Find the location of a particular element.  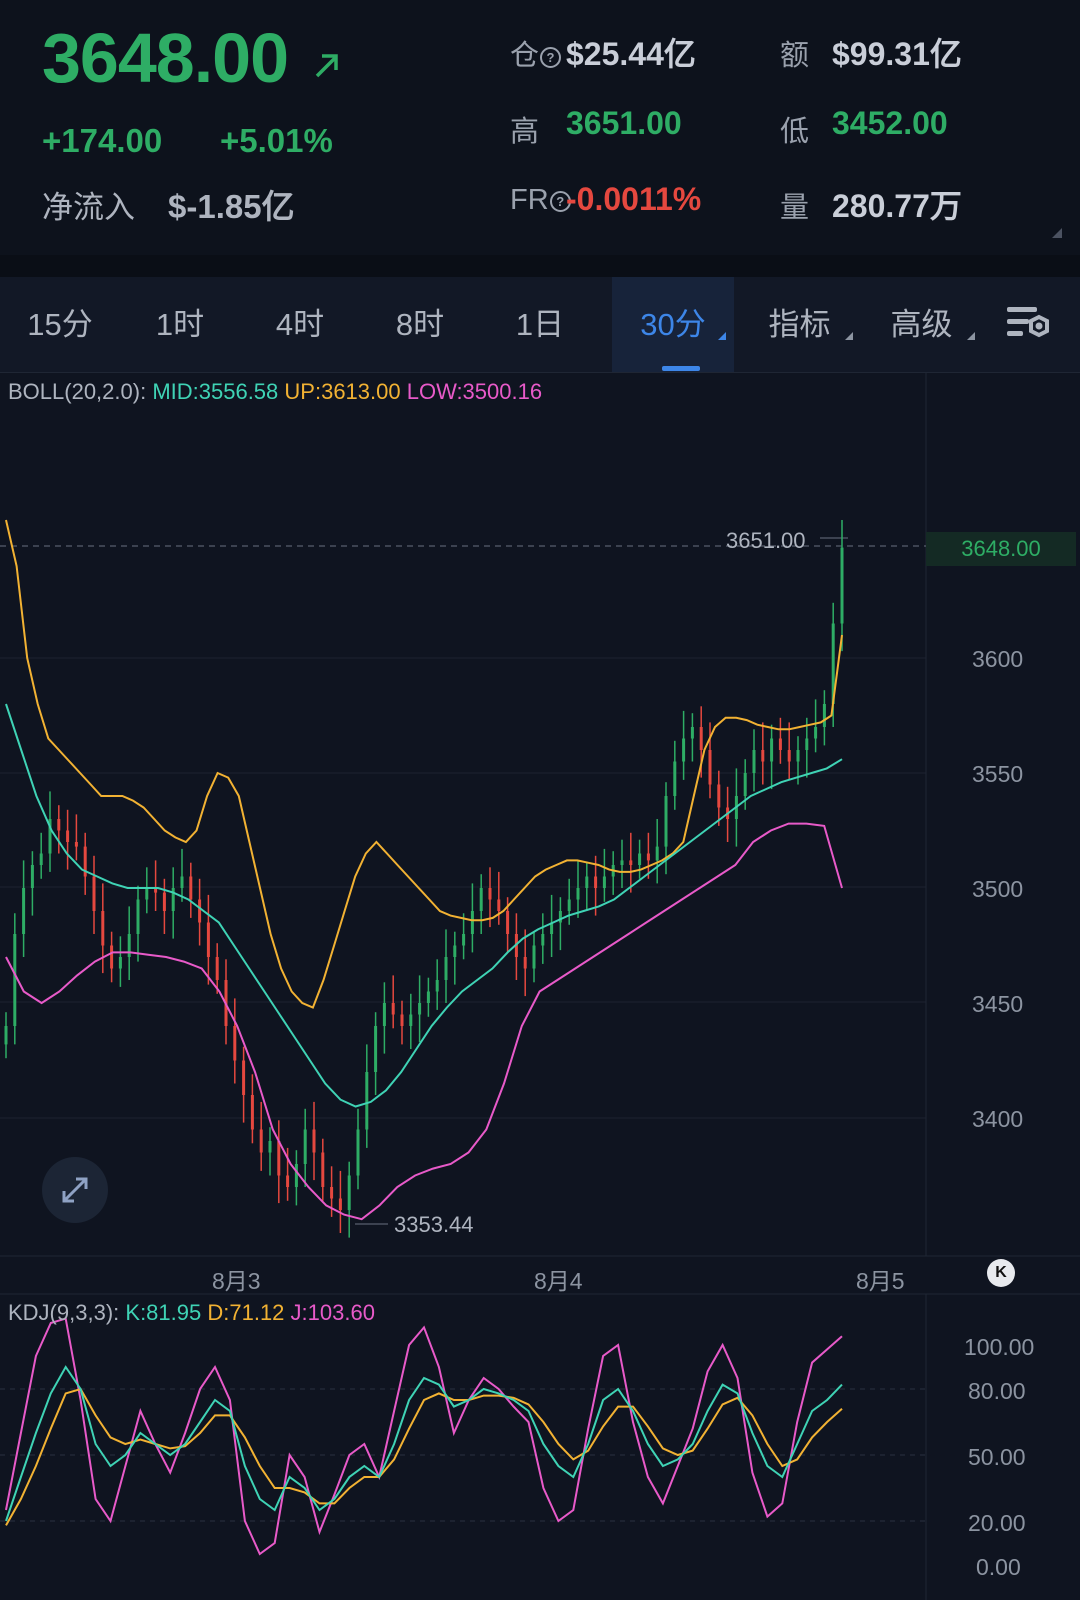

high-value: 3651.00 is located at coordinates (624, 123).